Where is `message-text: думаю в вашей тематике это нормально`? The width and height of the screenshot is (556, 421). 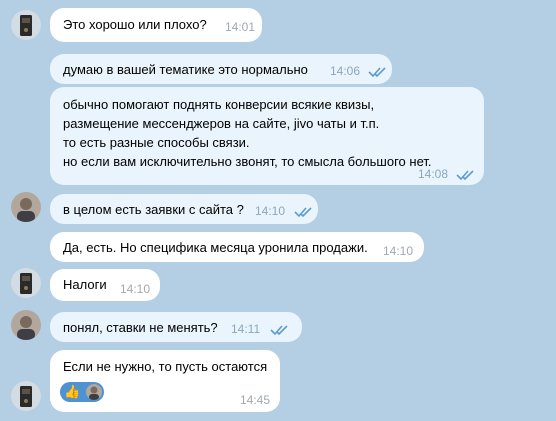 message-text: думаю в вашей тематике это нормально is located at coordinates (185, 69).